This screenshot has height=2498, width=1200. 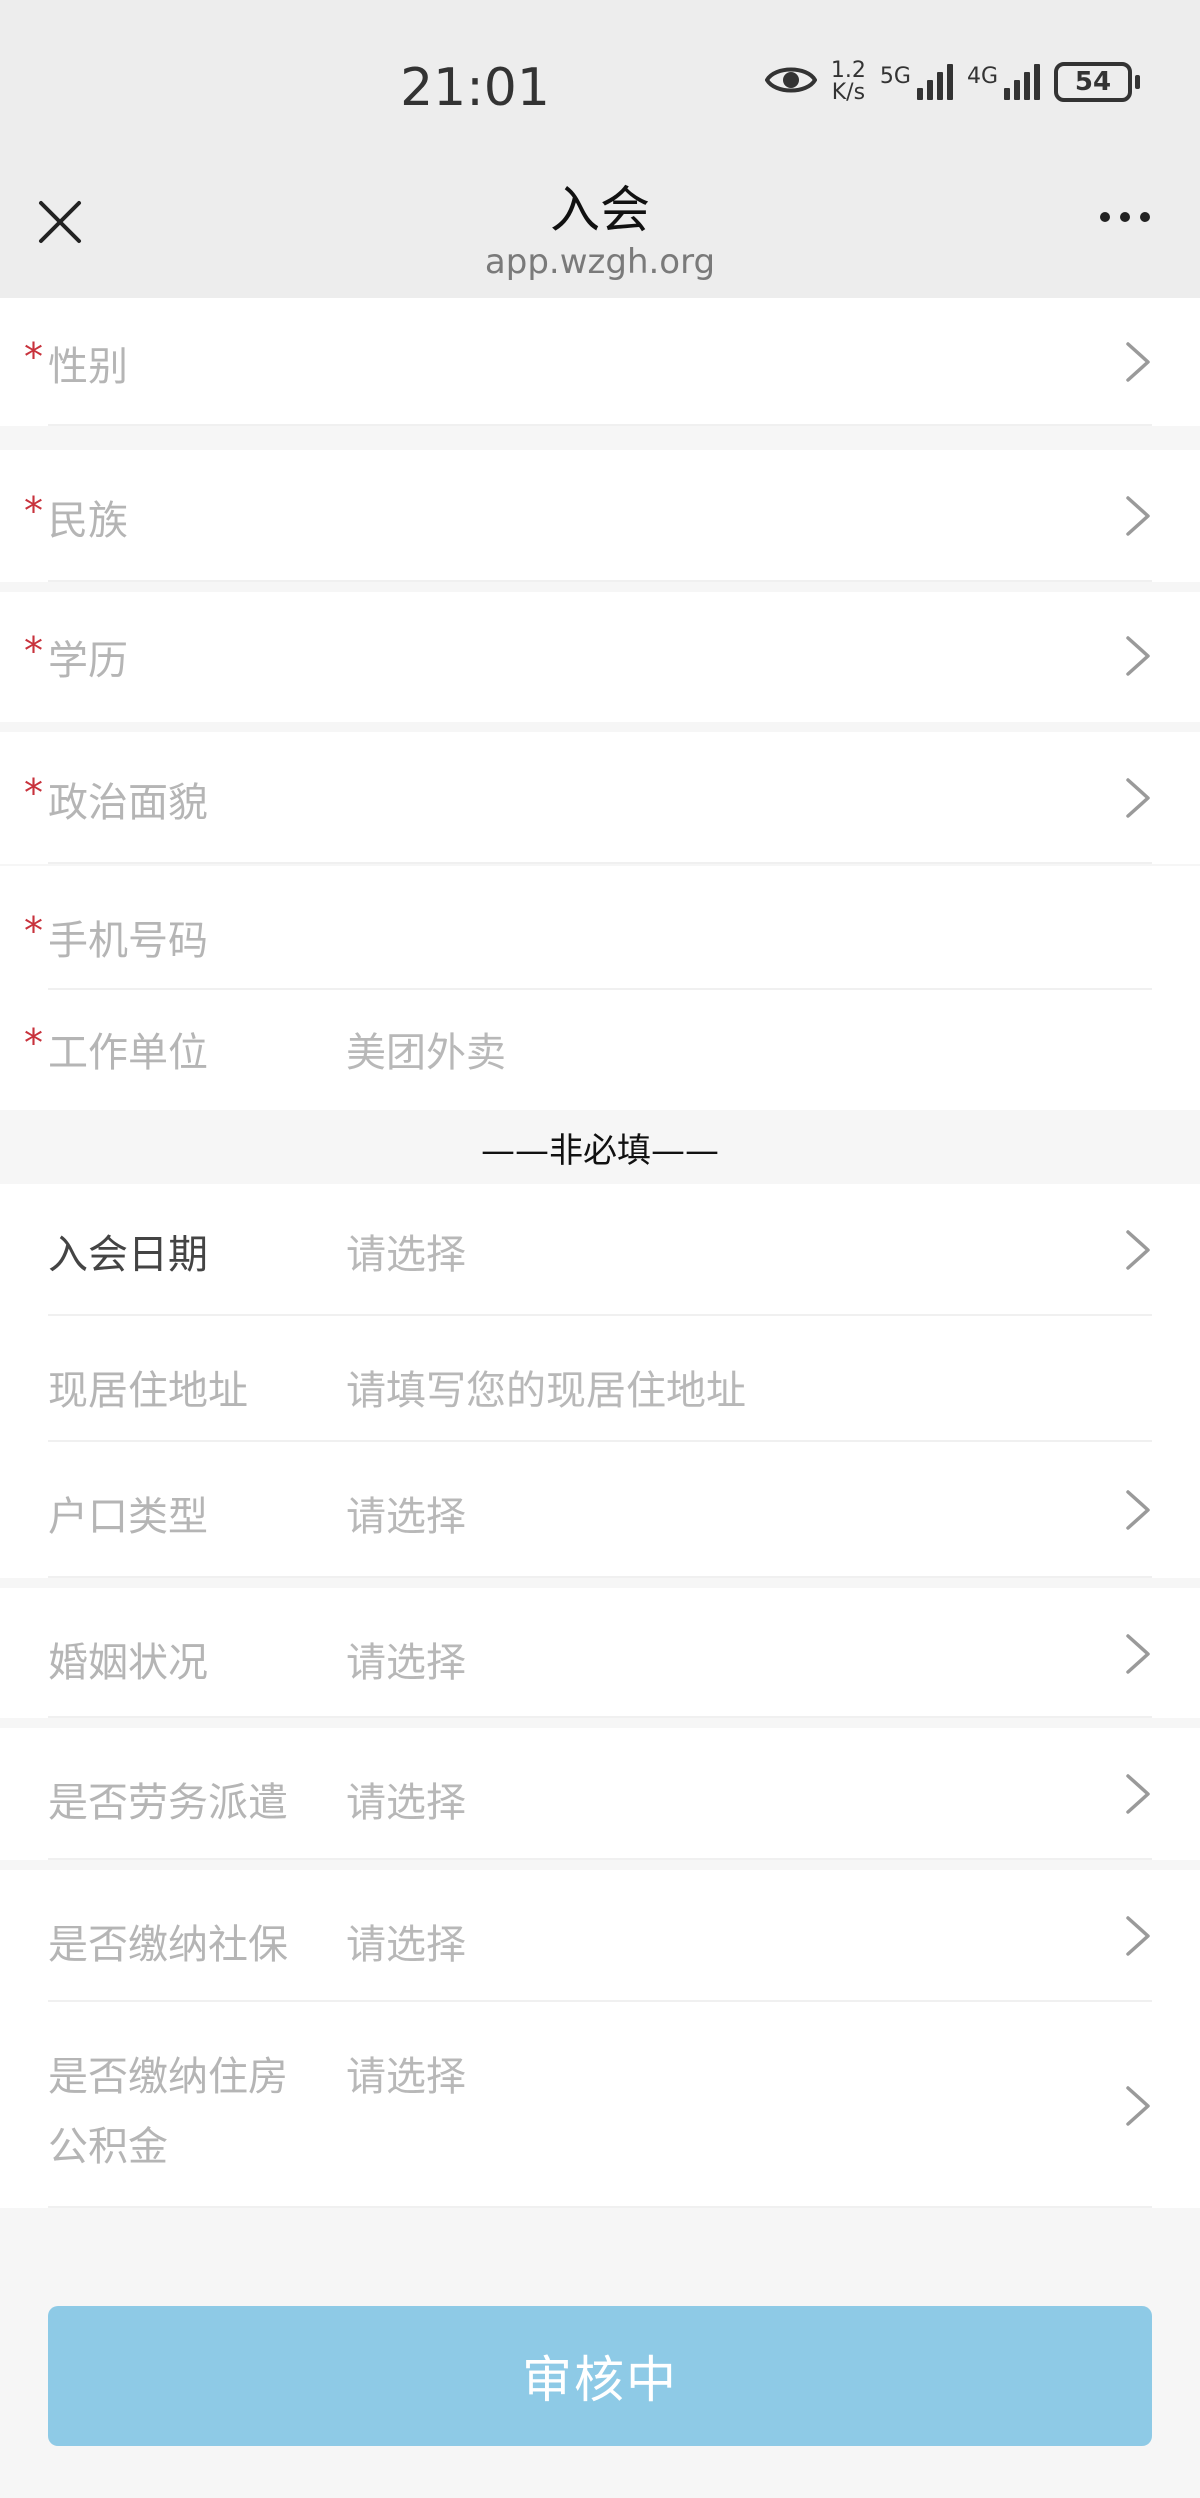 I want to click on field-value: 请填写您的现居住地址, so click(x=546, y=1387).